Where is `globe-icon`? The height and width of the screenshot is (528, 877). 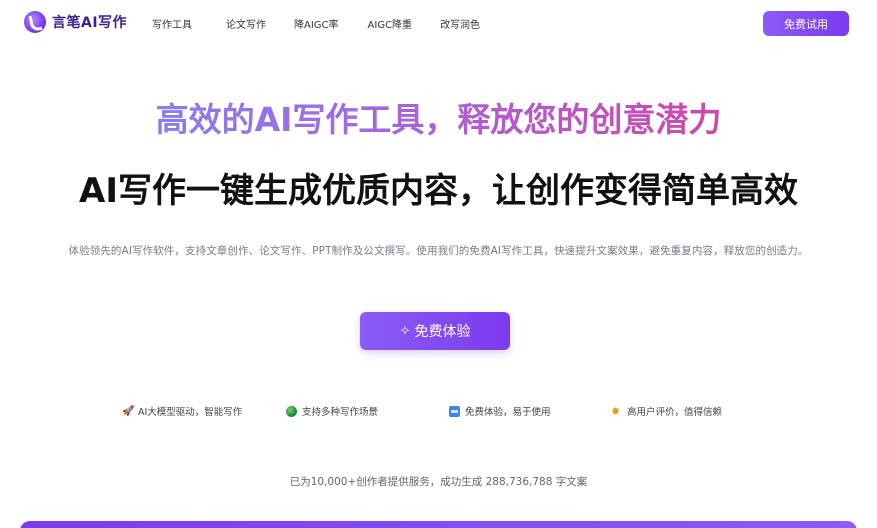
globe-icon is located at coordinates (291, 411).